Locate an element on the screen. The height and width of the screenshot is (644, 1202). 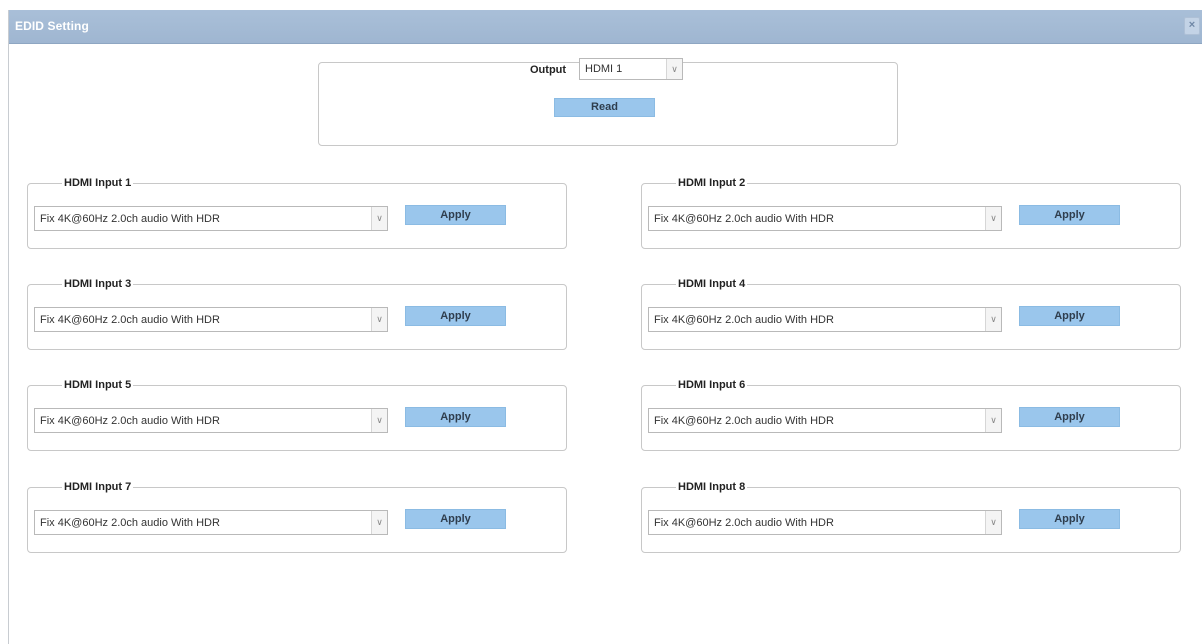
hdmi-input-8-select: Fix 4K@60Hz 2.0ch audio With HDR ∨ is located at coordinates (825, 522).